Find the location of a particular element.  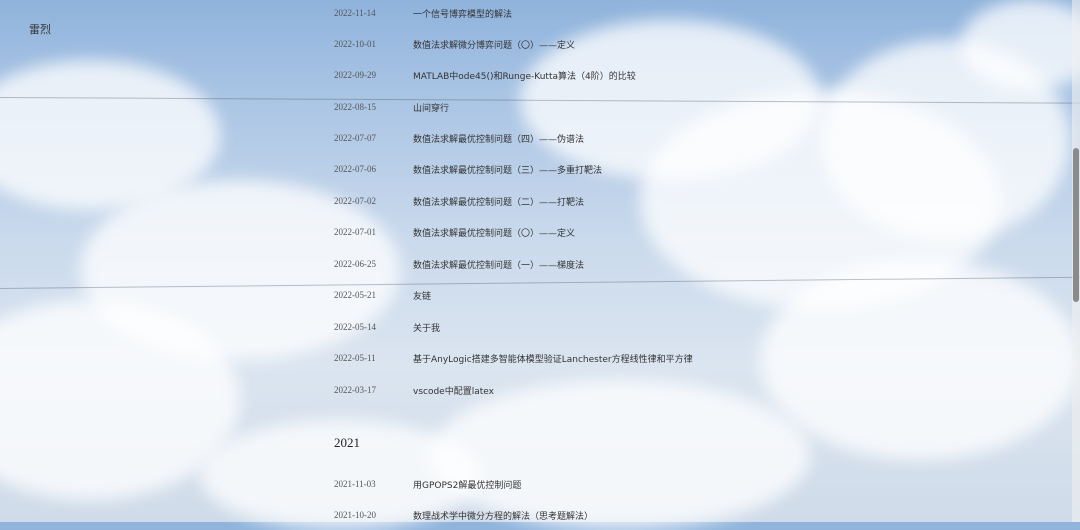

archive-item: 2022-10-01 数值法求解微分博弈问题（〇）——定义 is located at coordinates (454, 44).